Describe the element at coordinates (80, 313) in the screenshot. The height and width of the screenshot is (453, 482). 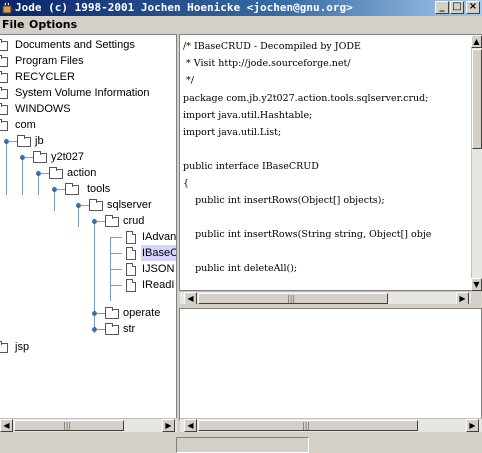
I see `tree-item-operate: operate` at that location.